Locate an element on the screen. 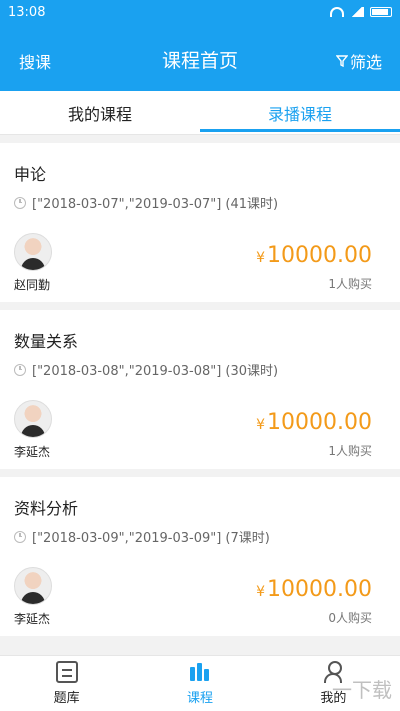  signal-icon is located at coordinates (357, 12).